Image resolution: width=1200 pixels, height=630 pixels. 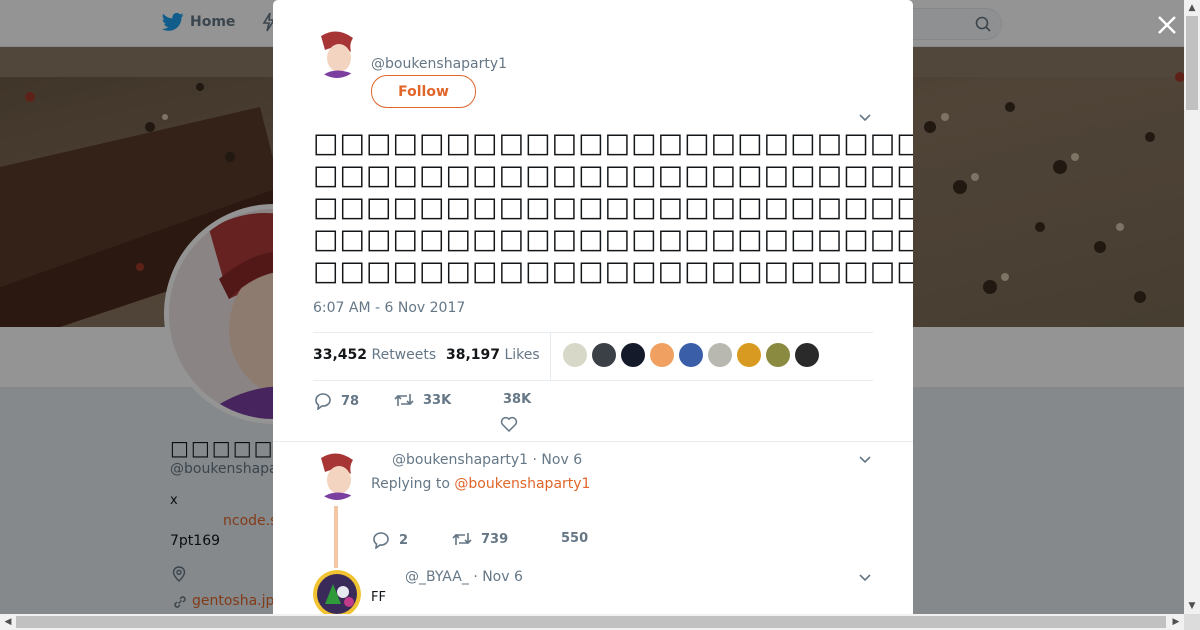 I want to click on reply-action: 2, so click(x=389, y=540).